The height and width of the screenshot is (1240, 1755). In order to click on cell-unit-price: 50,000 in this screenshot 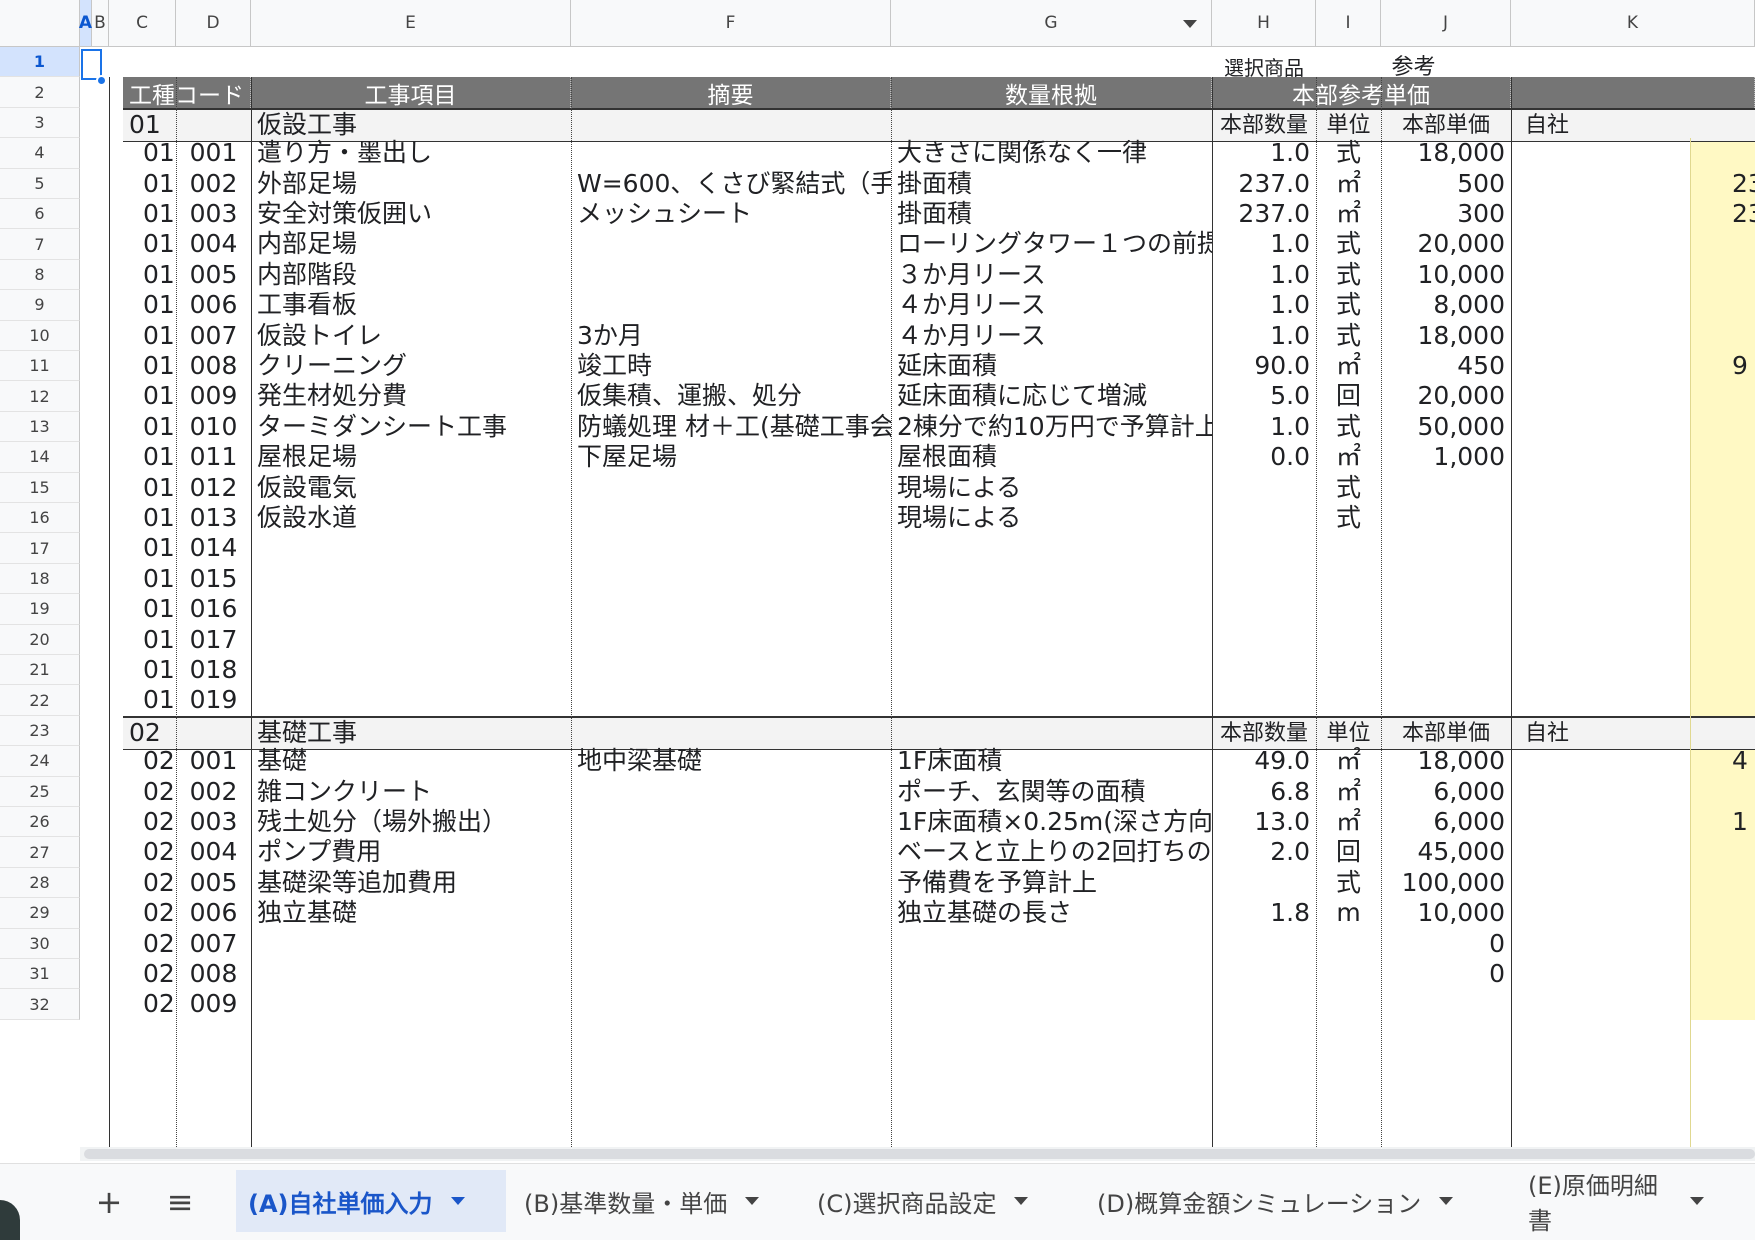, I will do `click(1446, 427)`.